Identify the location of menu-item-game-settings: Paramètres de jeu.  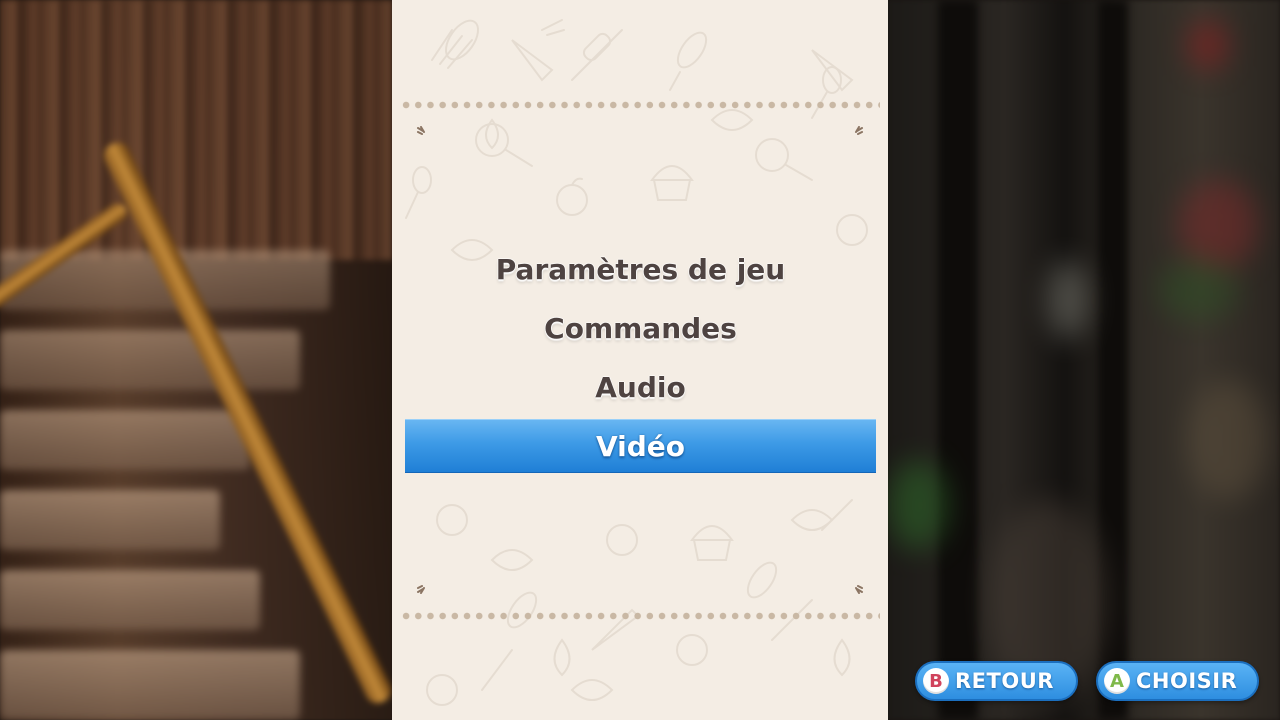
(640, 269).